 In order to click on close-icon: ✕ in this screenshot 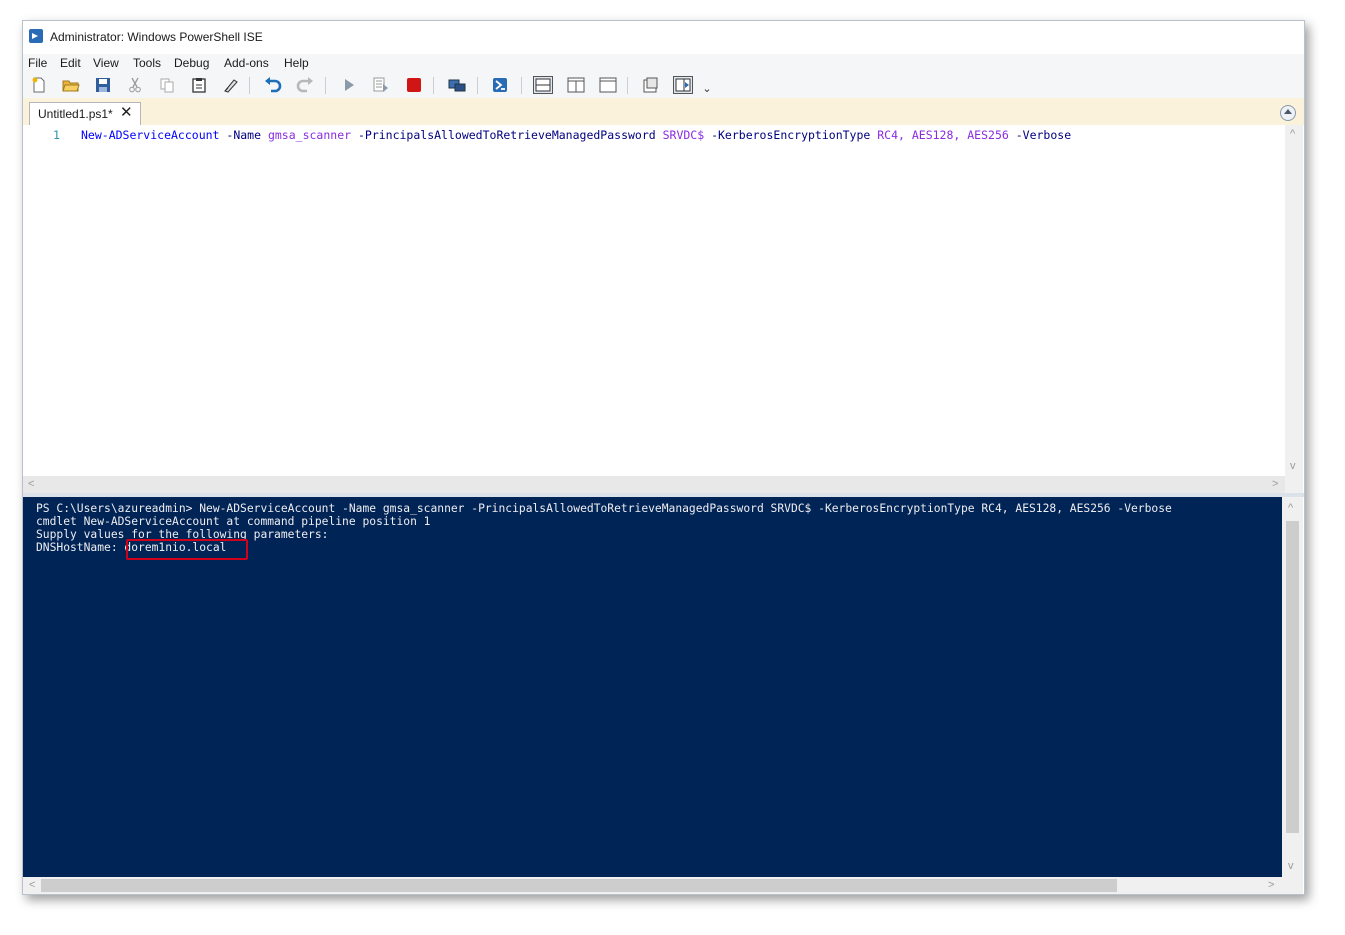, I will do `click(126, 113)`.